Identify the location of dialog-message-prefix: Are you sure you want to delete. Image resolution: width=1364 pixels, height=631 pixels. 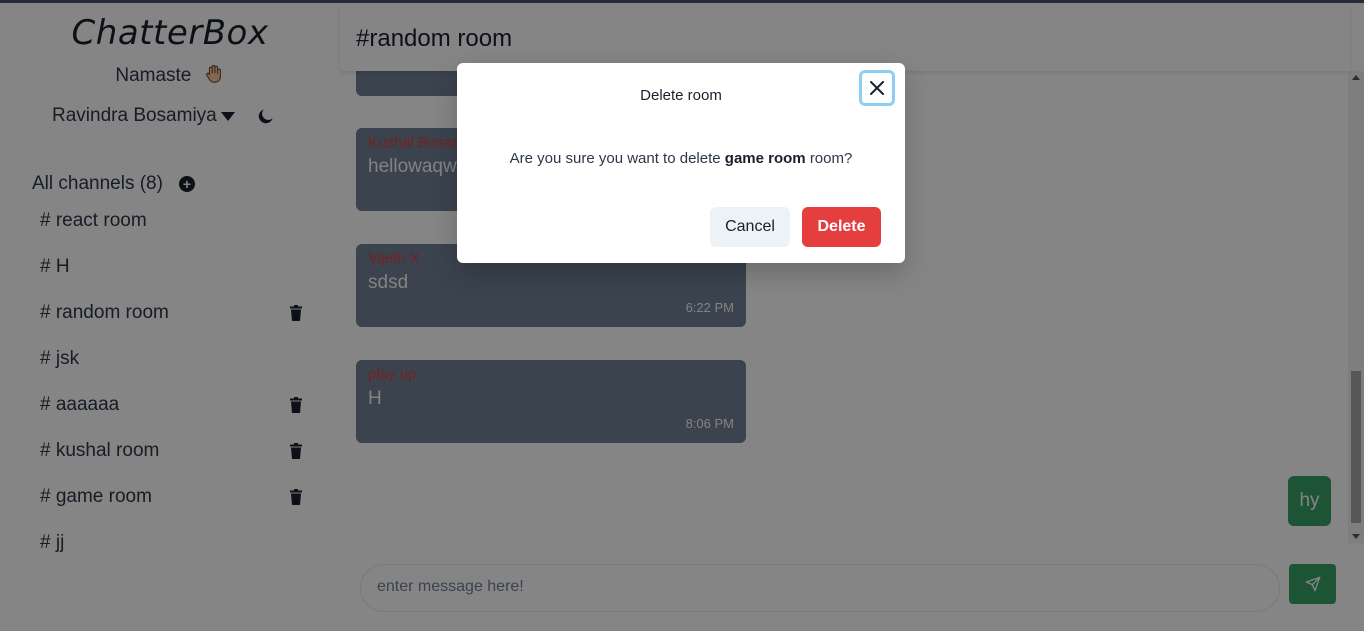
(615, 158).